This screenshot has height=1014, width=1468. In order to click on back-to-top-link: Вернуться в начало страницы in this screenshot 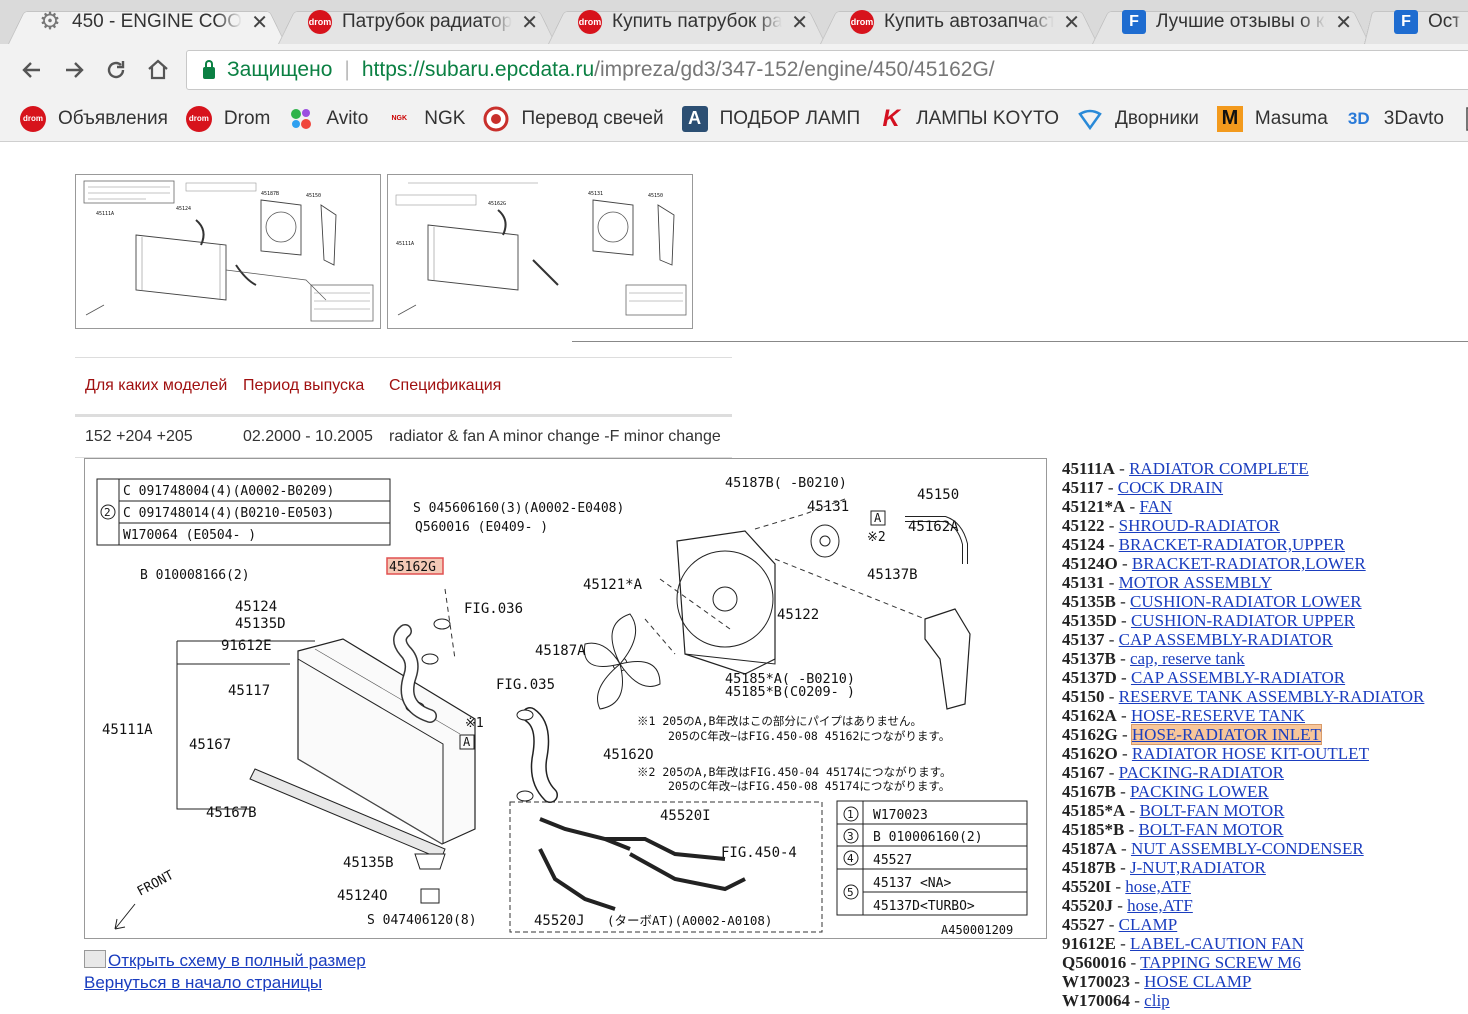, I will do `click(225, 983)`.